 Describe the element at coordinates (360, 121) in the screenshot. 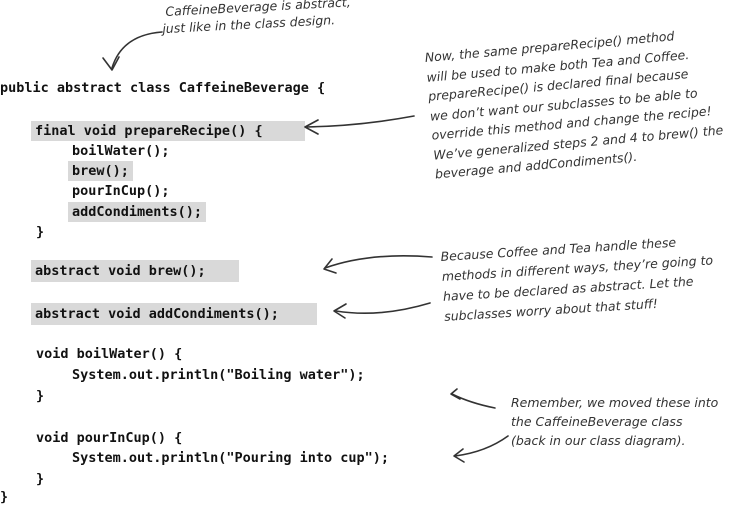

I see `arrow-to-prepare-recipe` at that location.